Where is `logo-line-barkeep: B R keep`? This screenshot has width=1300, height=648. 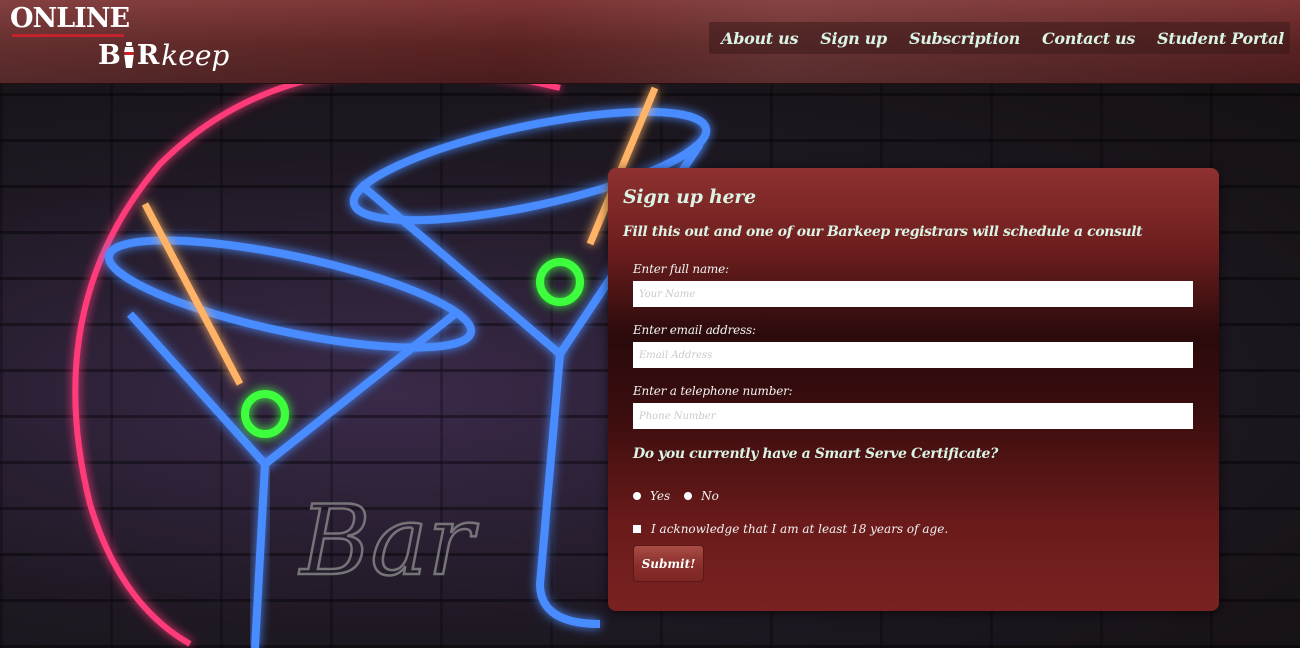
logo-line-barkeep: B R keep is located at coordinates (163, 54).